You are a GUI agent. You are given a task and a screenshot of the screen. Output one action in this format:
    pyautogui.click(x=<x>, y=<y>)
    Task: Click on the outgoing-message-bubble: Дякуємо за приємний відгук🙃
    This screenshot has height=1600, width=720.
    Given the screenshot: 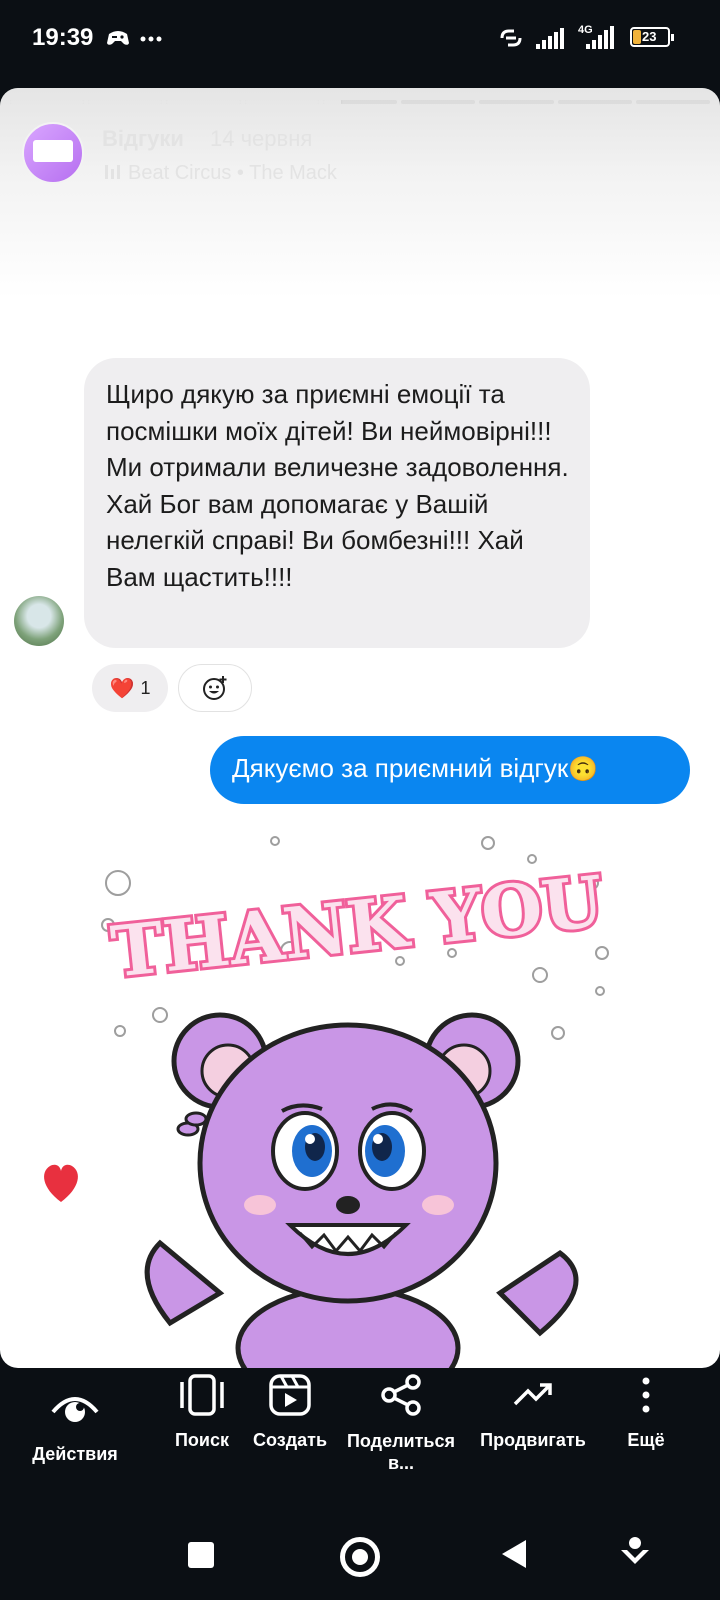 What is the action you would take?
    pyautogui.click(x=450, y=770)
    